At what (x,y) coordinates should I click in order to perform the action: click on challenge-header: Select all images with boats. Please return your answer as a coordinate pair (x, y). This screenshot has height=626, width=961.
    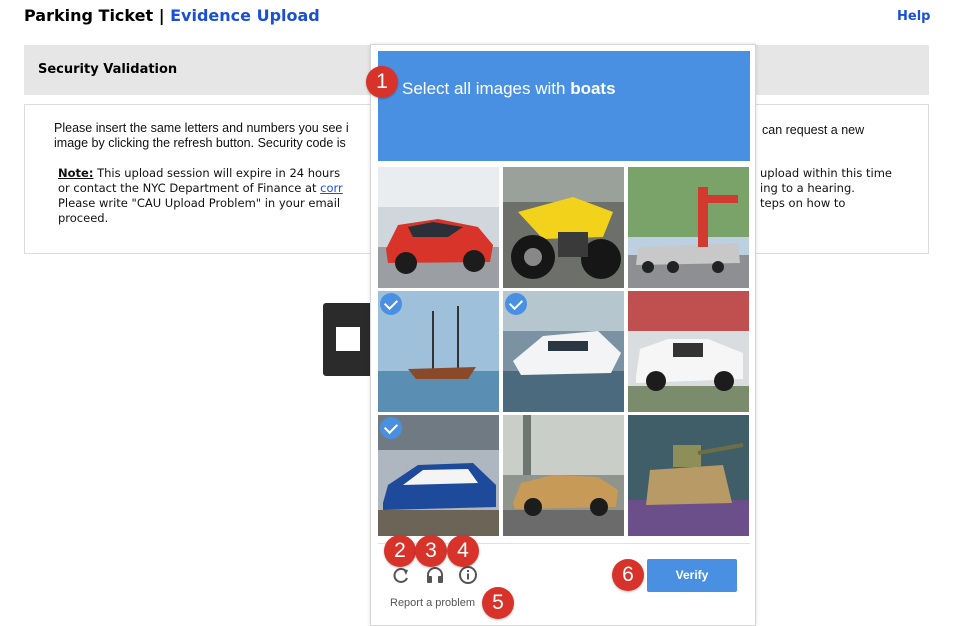
    Looking at the image, I should click on (564, 106).